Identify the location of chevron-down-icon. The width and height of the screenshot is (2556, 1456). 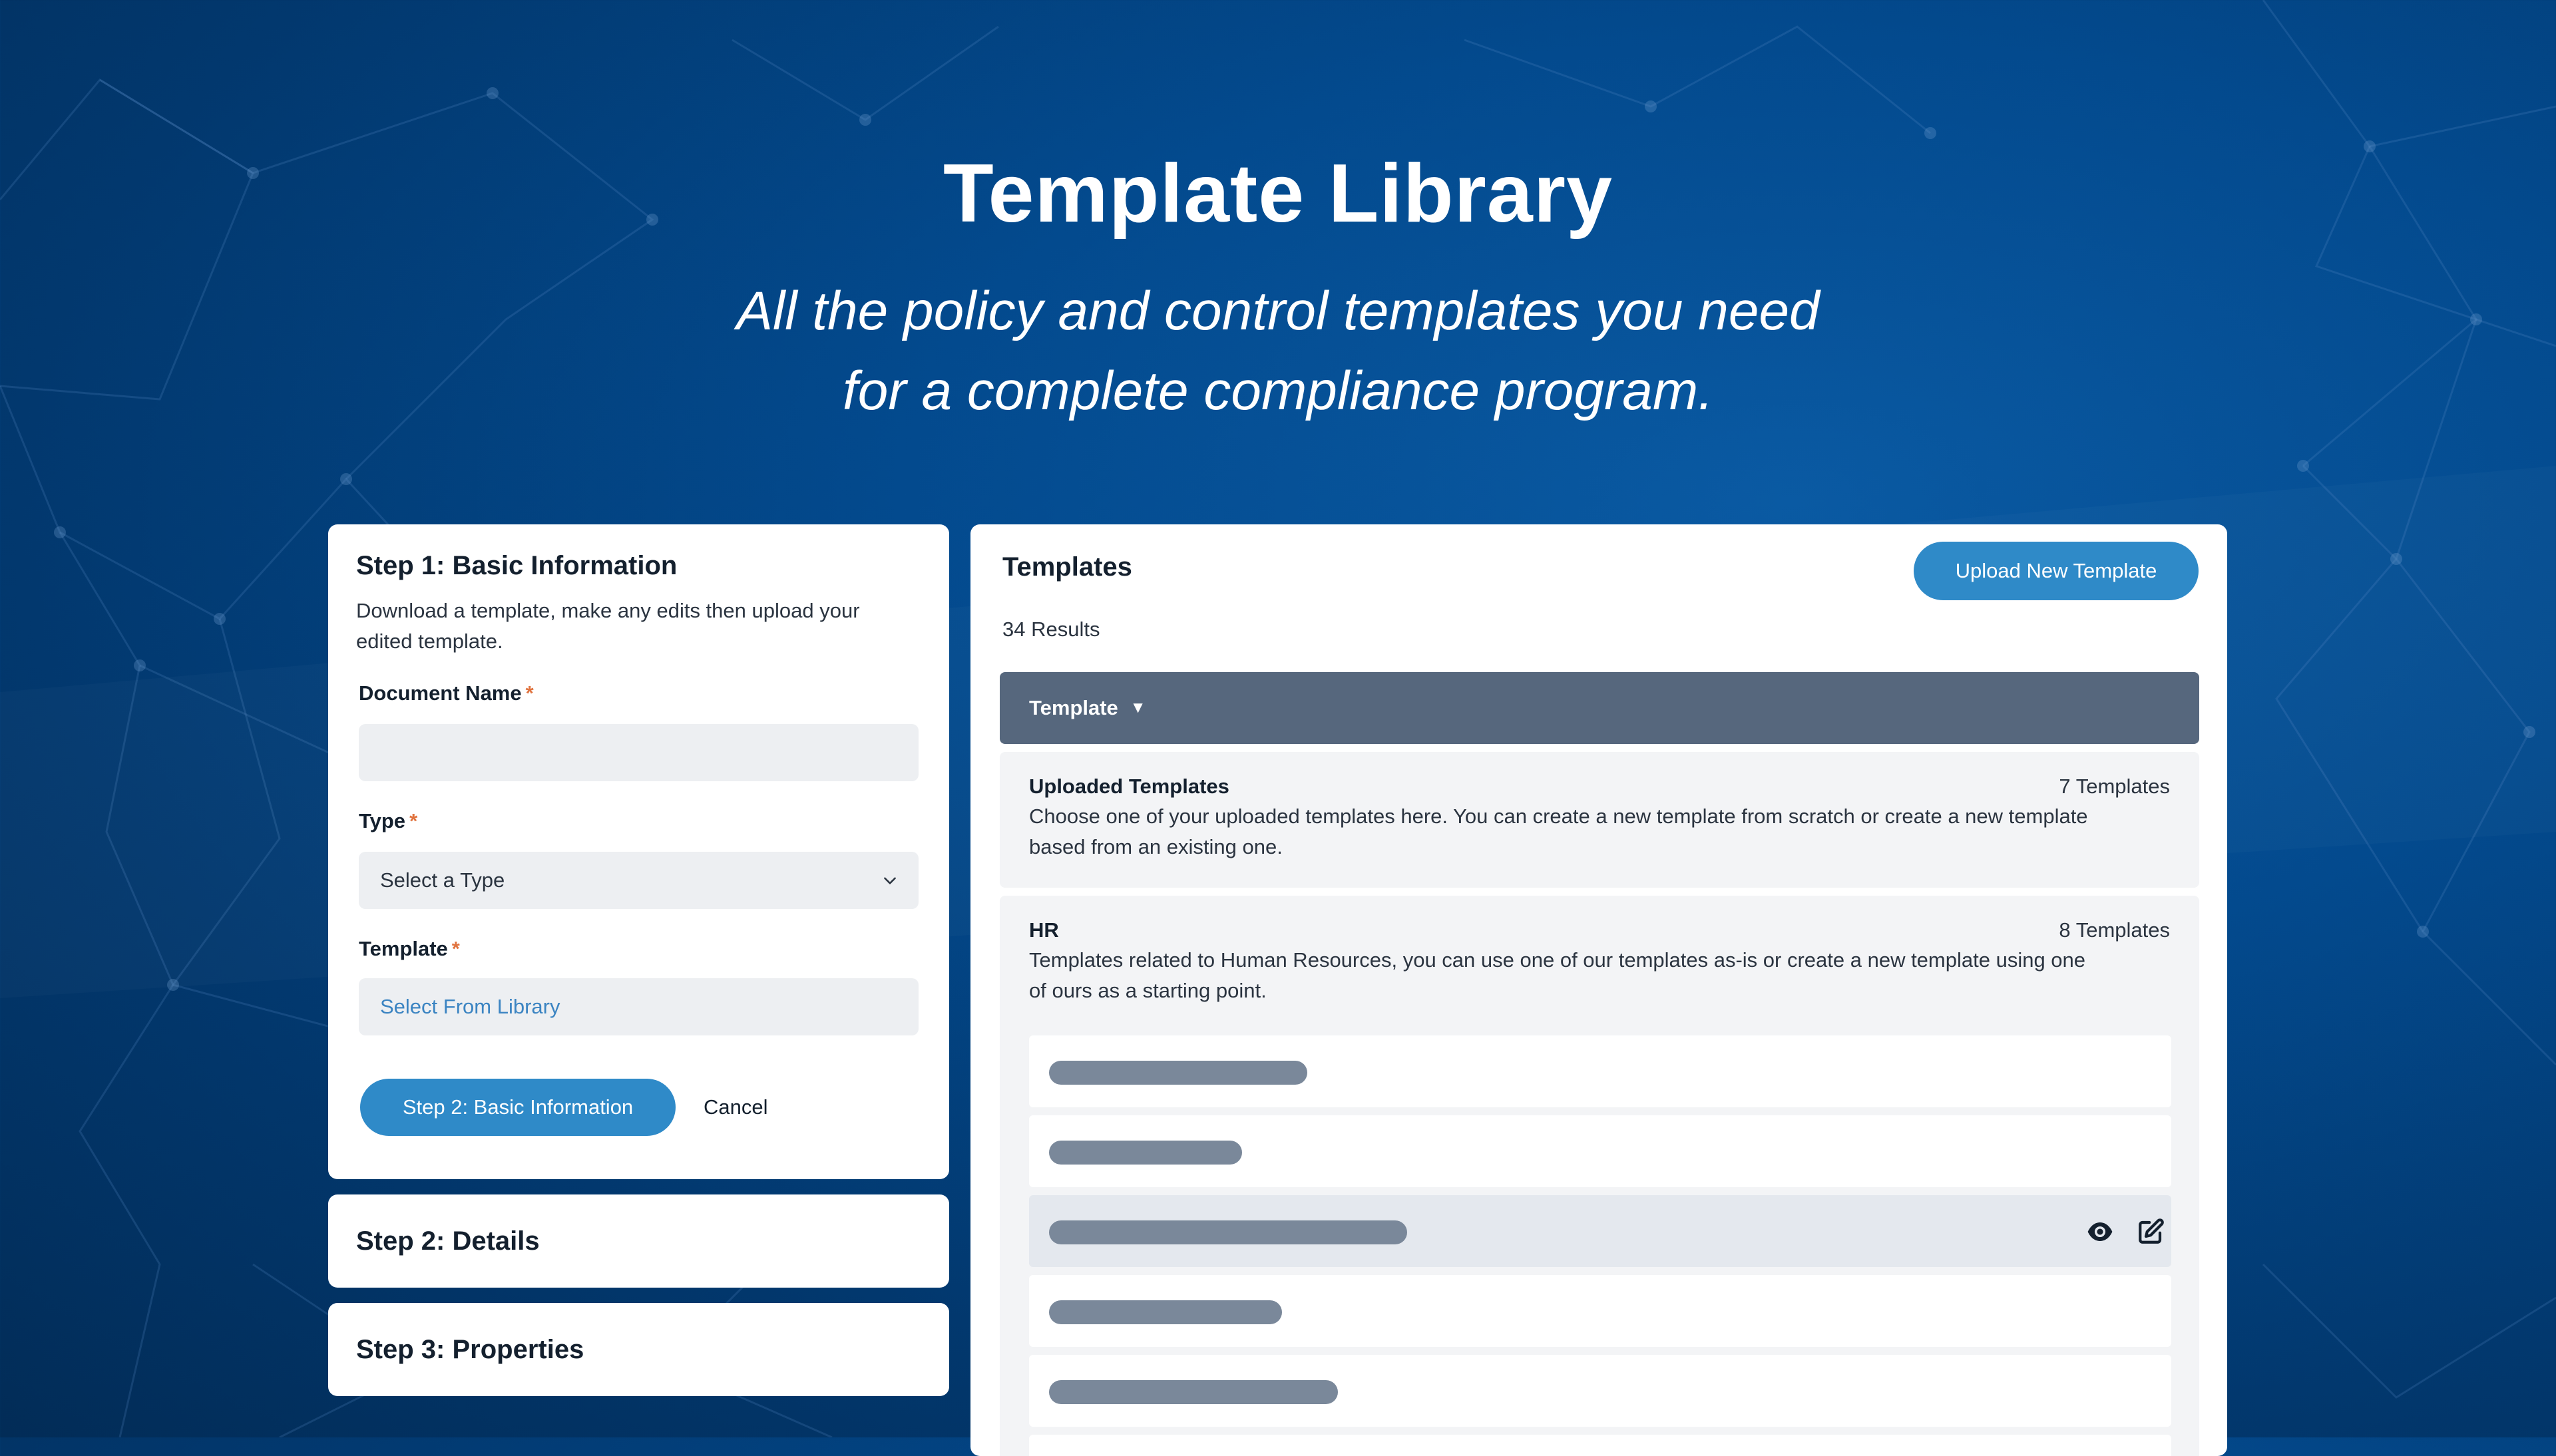
(890, 881).